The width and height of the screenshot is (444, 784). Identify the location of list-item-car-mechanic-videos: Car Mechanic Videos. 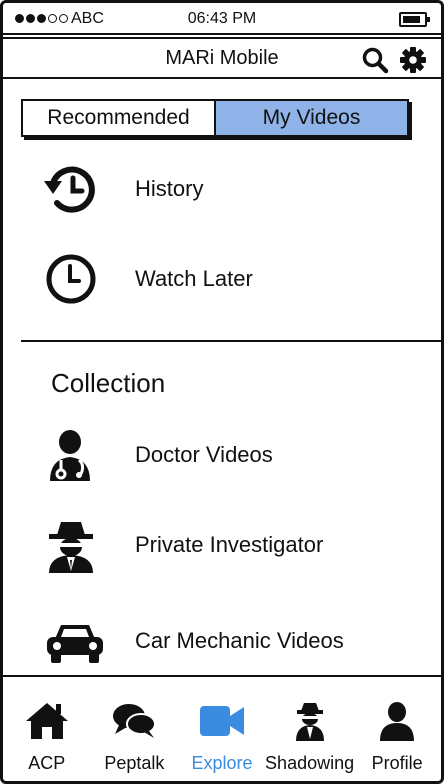
(193, 641).